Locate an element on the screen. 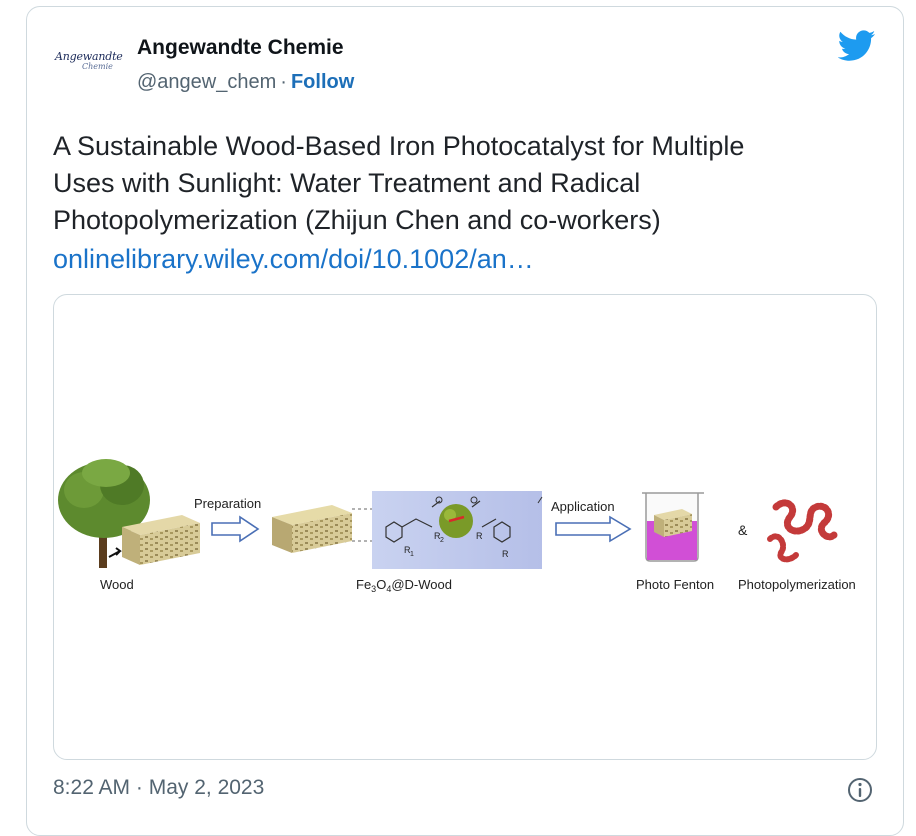  figure-label-fe3o4-dwood: Fe3O4@D-Wood is located at coordinates (404, 585).